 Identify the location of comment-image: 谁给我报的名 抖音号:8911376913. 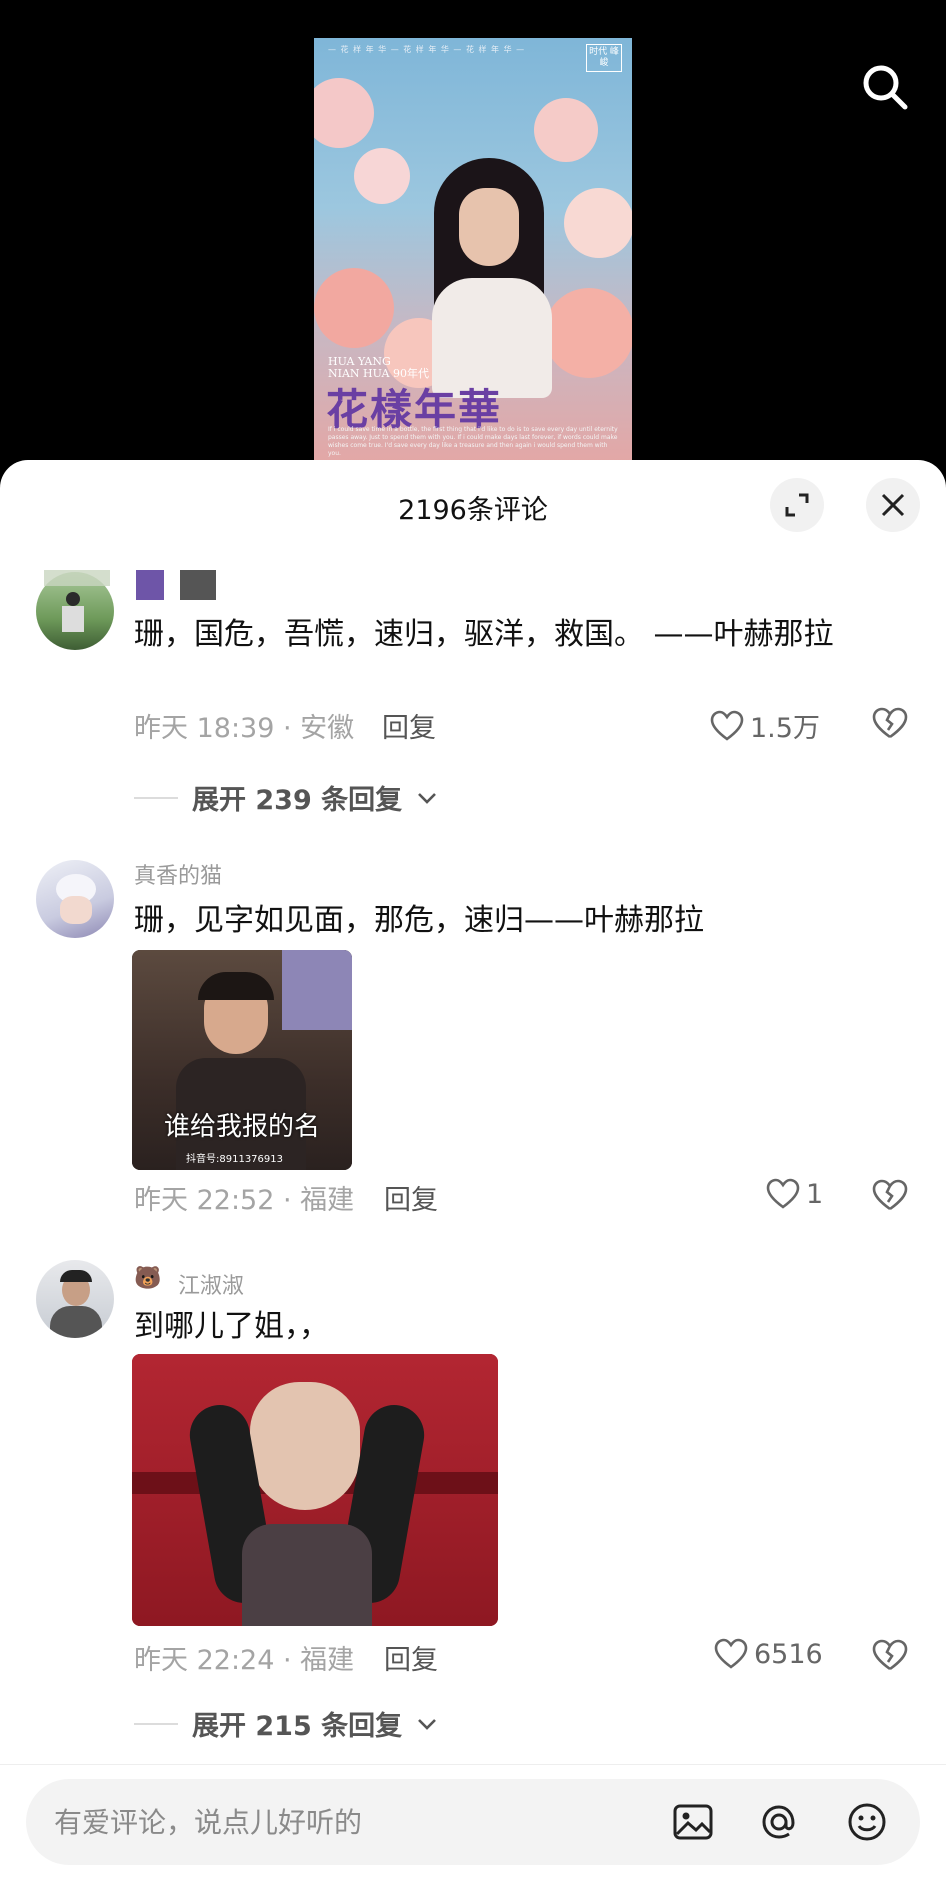
(242, 1060).